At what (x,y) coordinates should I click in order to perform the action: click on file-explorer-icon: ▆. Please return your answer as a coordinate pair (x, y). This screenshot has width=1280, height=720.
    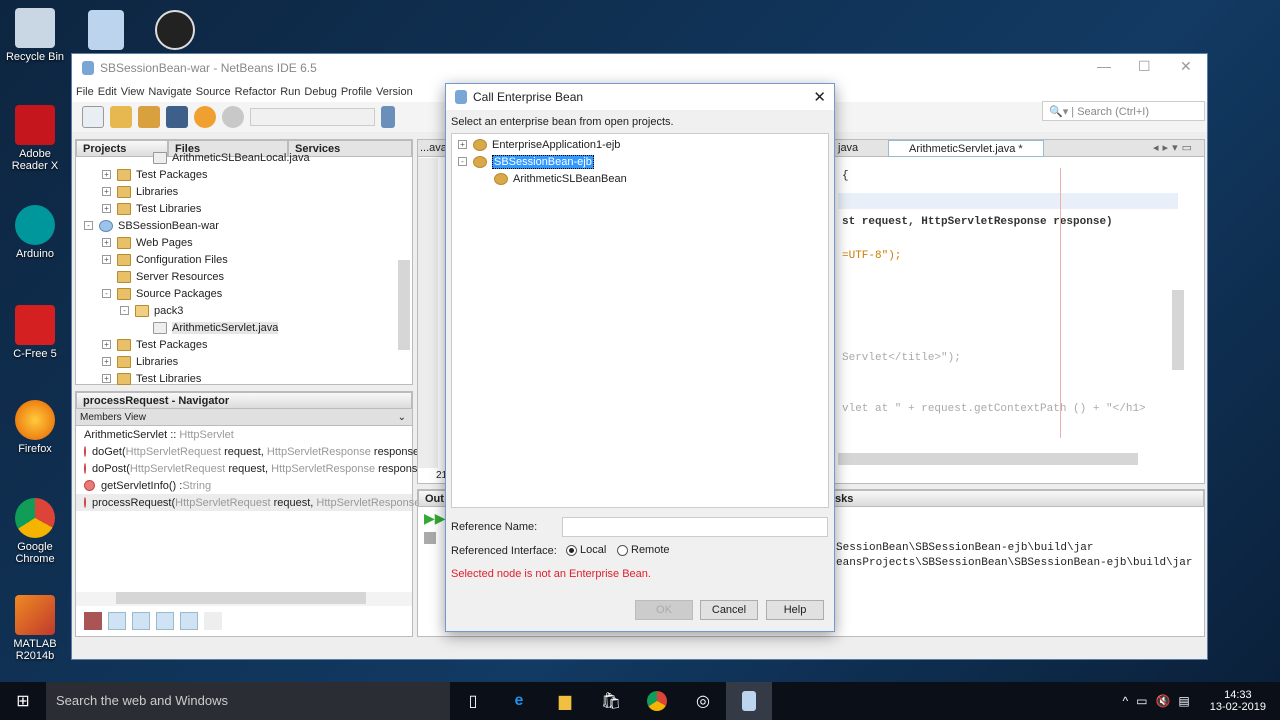
    Looking at the image, I should click on (565, 701).